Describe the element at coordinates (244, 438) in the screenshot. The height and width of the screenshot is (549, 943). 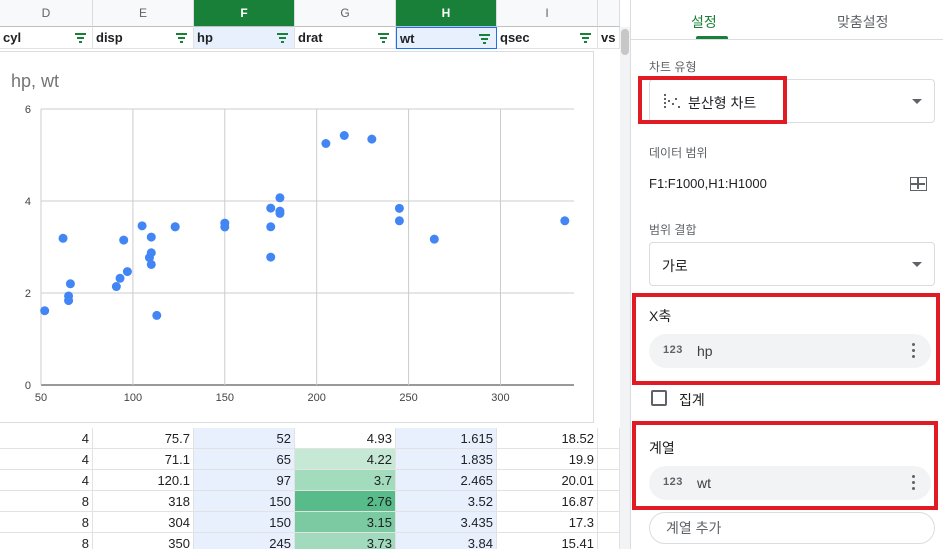
I see `cell-hp: 52` at that location.